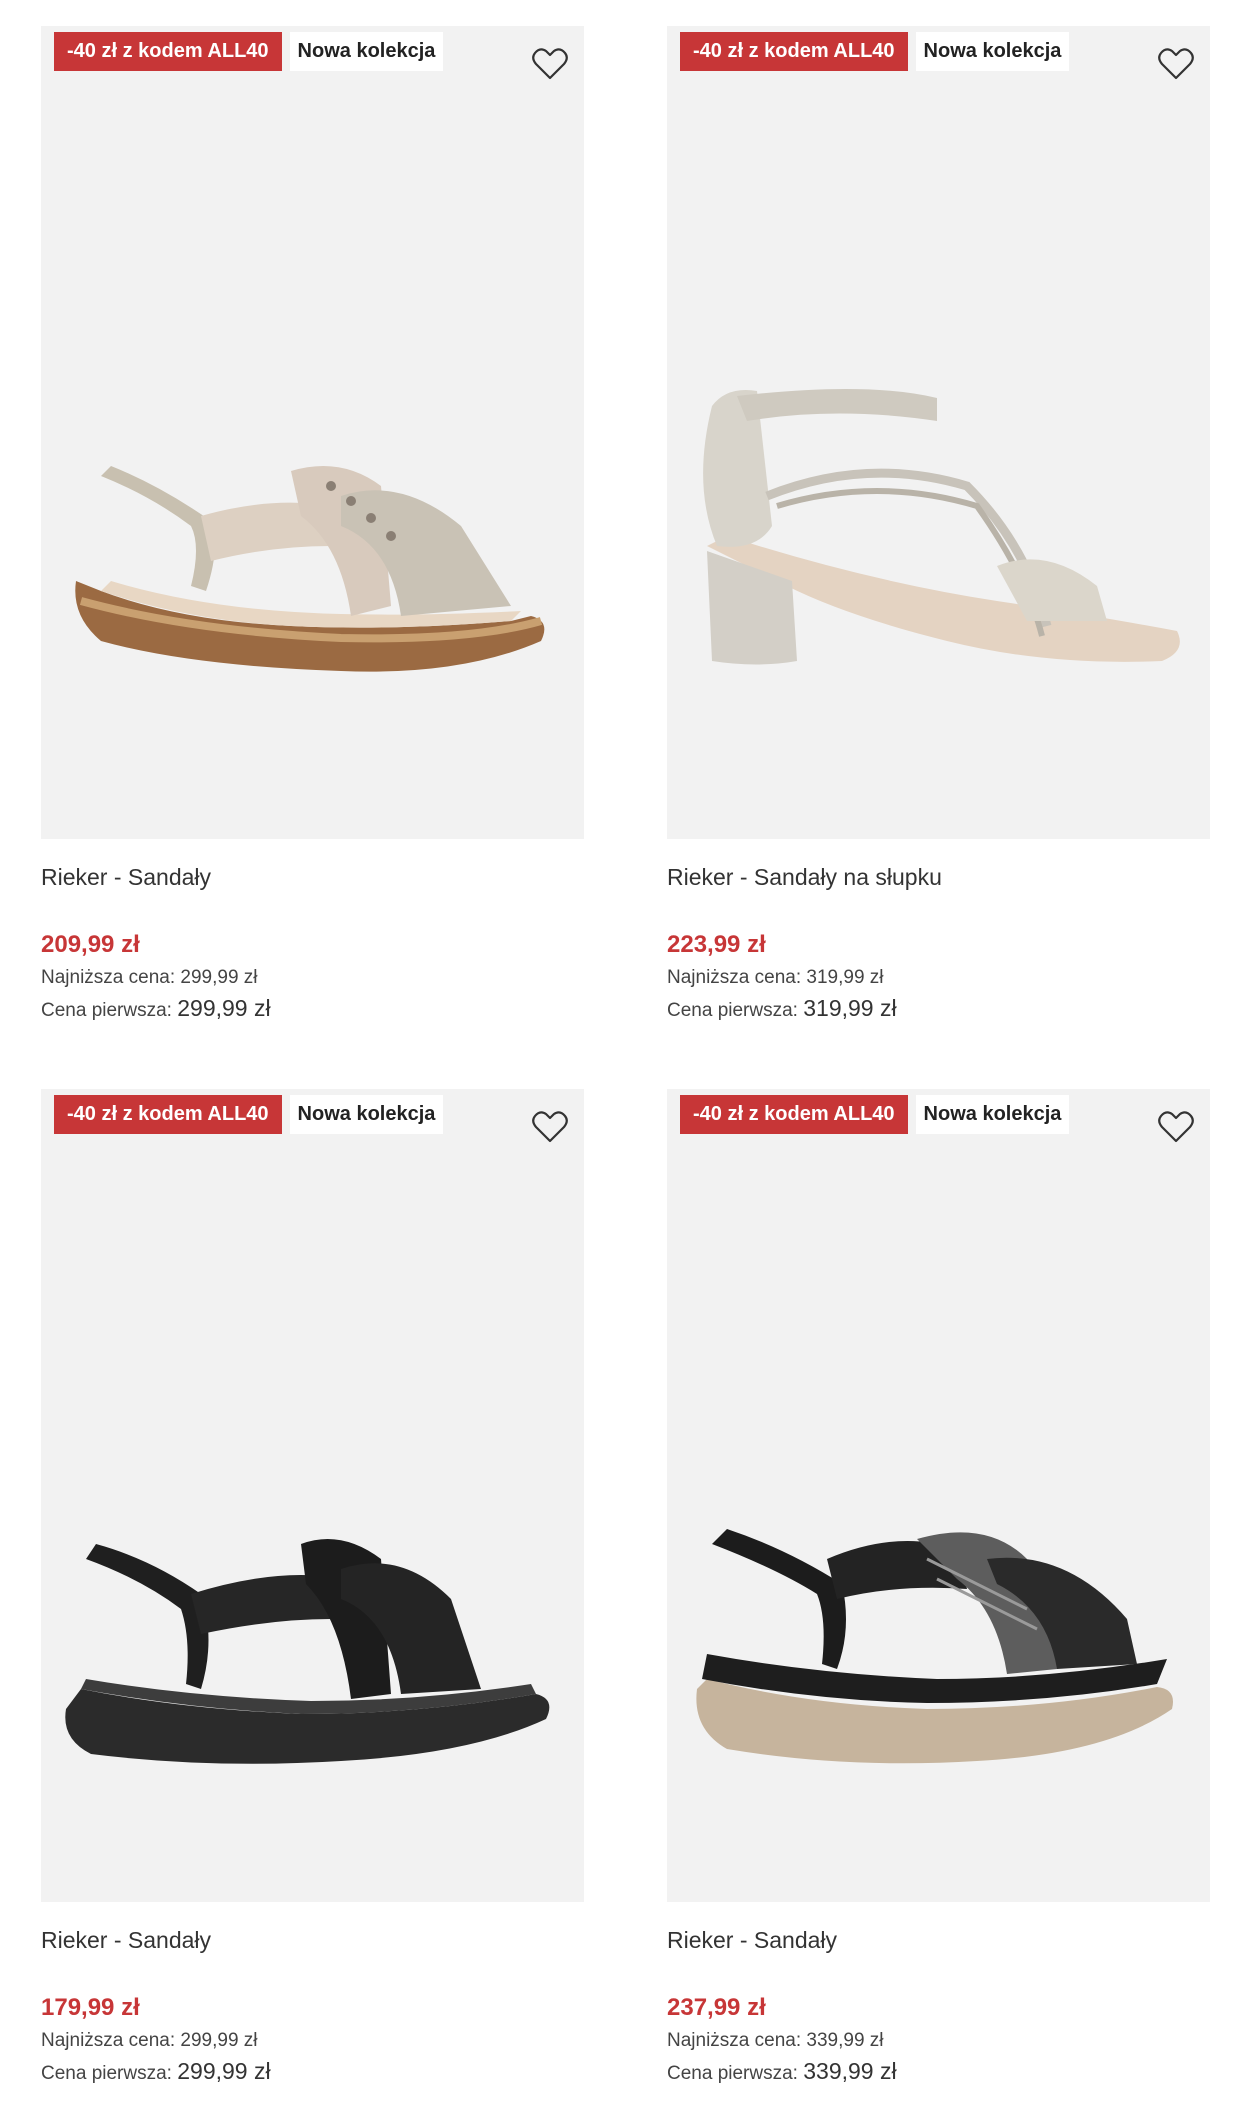  What do you see at coordinates (938, 1009) in the screenshot?
I see `first-price-row: Cena pierwsza: 319,99 zł` at bounding box center [938, 1009].